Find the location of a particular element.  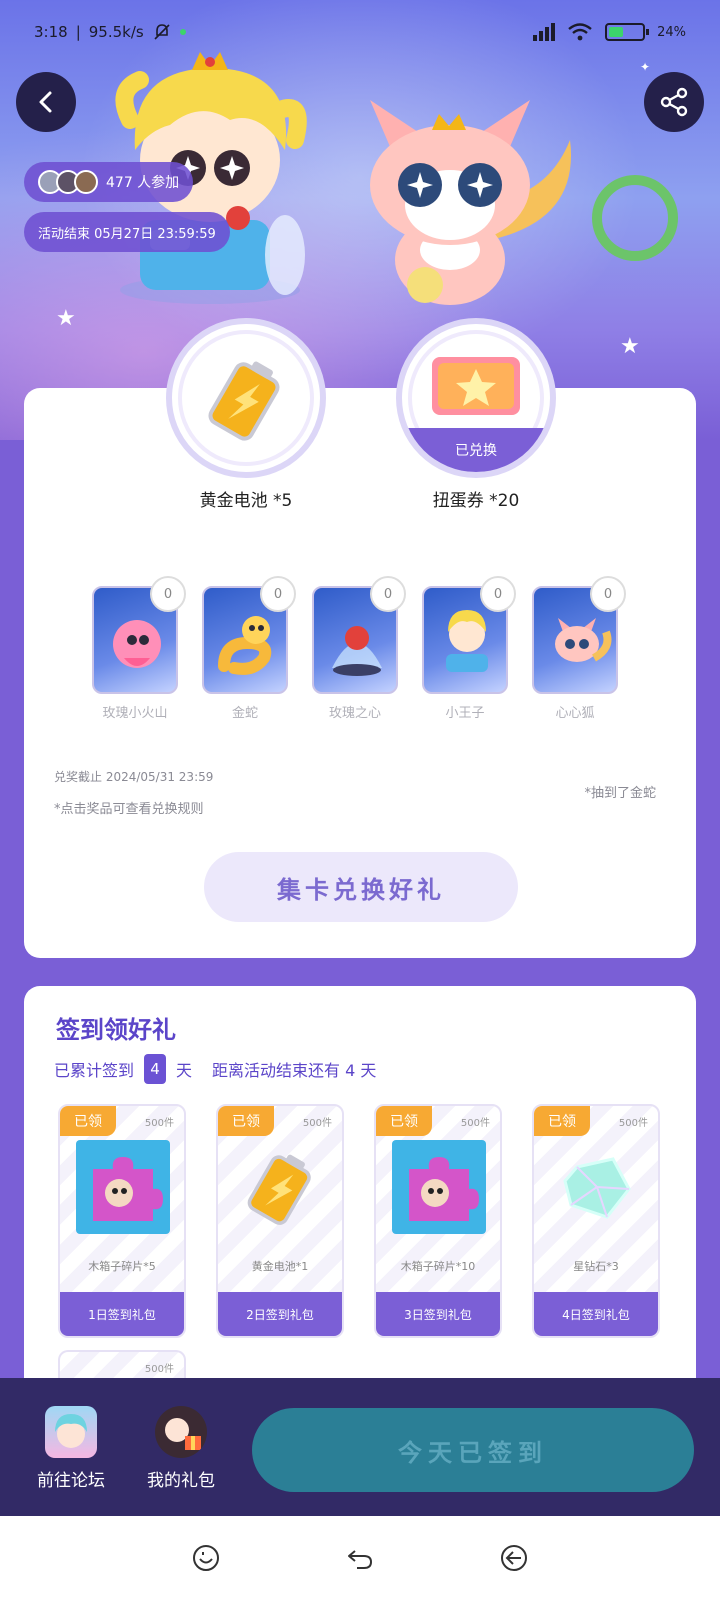

card-name: 小王子 is located at coordinates (465, 713).